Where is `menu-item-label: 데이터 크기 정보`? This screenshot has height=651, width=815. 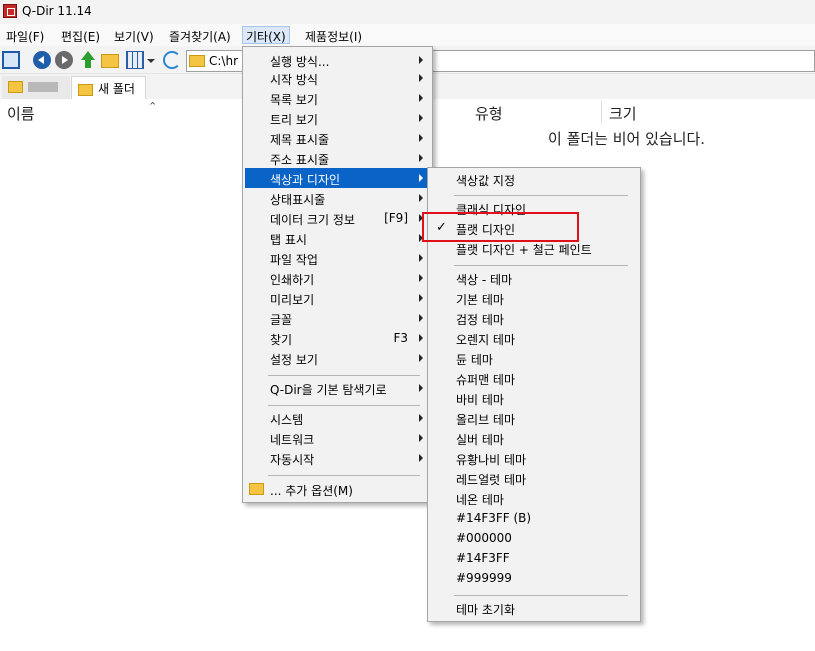
menu-item-label: 데이터 크기 정보 is located at coordinates (312, 220).